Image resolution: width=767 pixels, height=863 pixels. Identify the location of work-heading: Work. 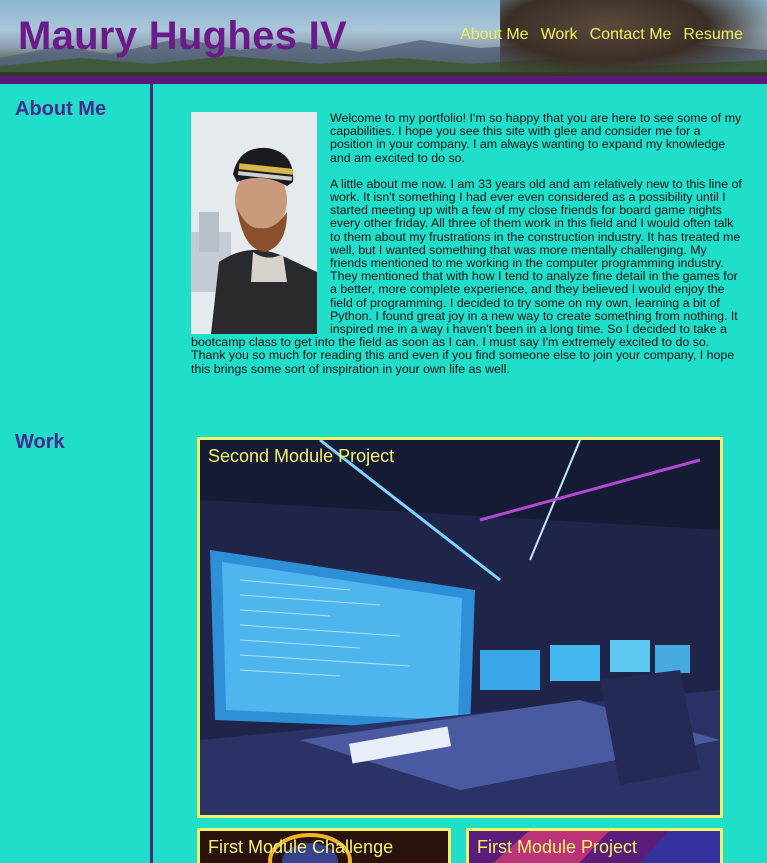
(40, 442).